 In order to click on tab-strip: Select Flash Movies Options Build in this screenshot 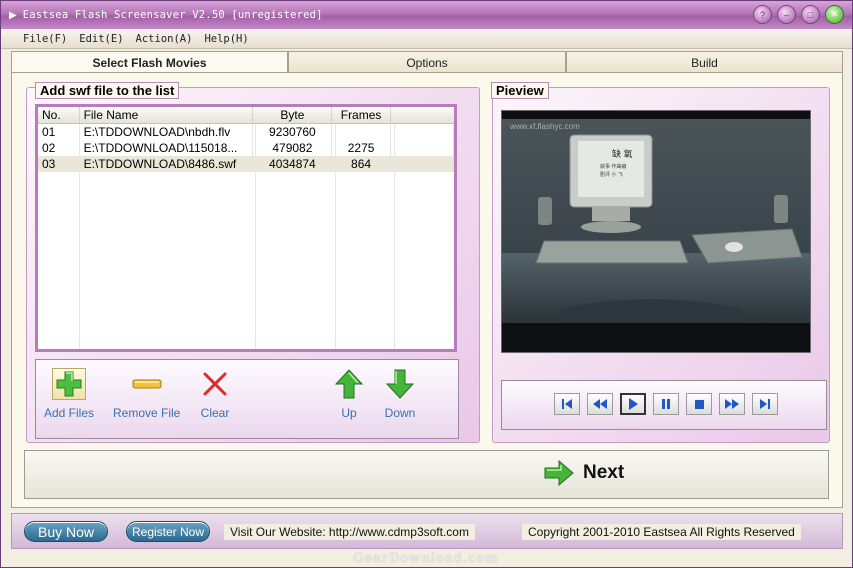, I will do `click(427, 62)`.